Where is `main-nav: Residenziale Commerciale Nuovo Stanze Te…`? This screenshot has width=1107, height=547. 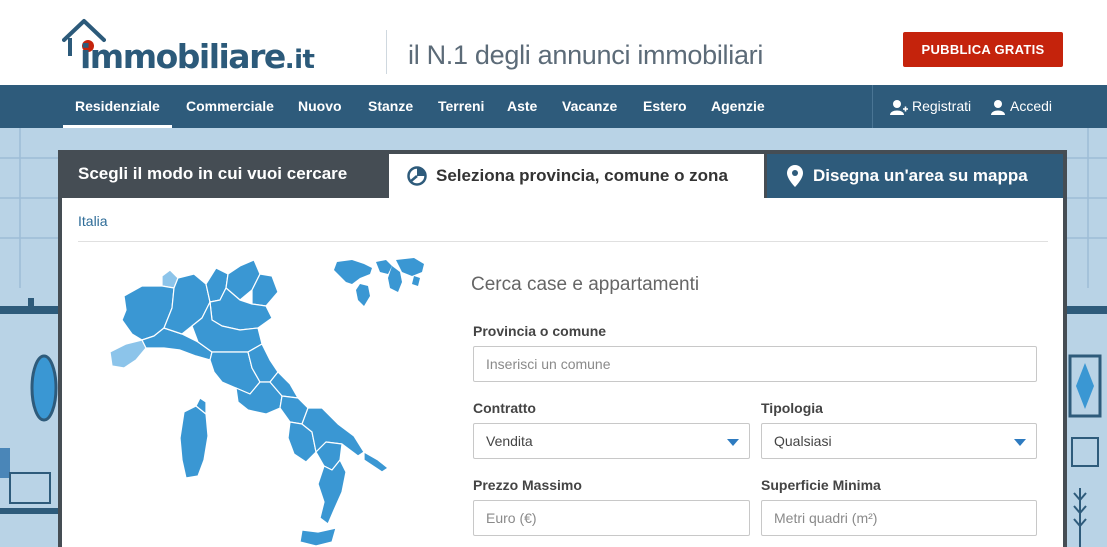 main-nav: Residenziale Commerciale Nuovo Stanze Te… is located at coordinates (553, 106).